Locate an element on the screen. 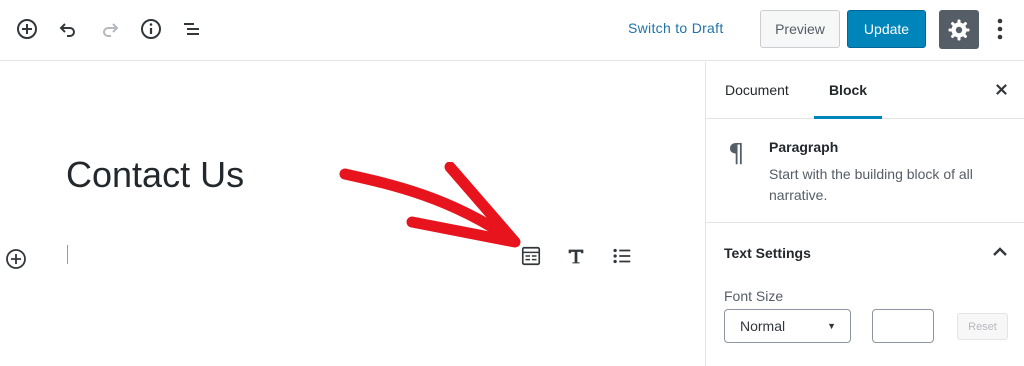 The width and height of the screenshot is (1024, 366). paragraph-icon: ¶ is located at coordinates (736, 154).